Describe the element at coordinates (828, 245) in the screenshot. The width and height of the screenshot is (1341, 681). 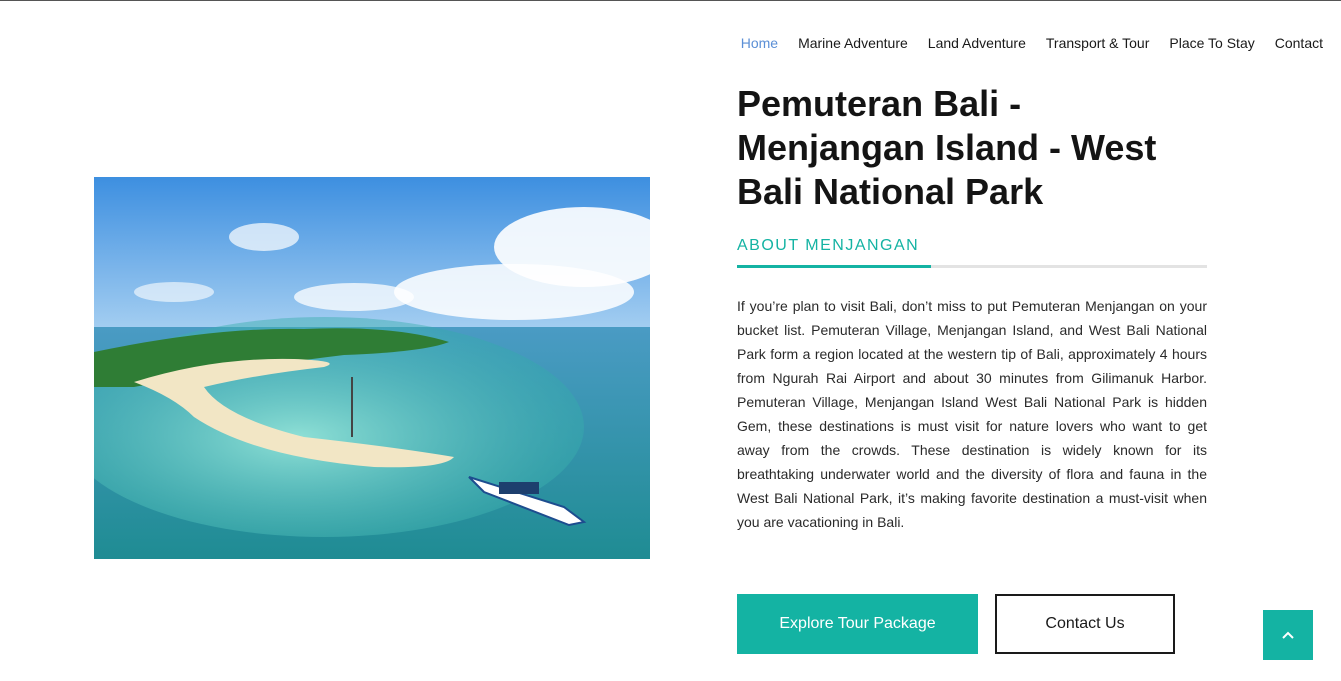
I see `section-label: ABOUT MENJANGAN` at that location.